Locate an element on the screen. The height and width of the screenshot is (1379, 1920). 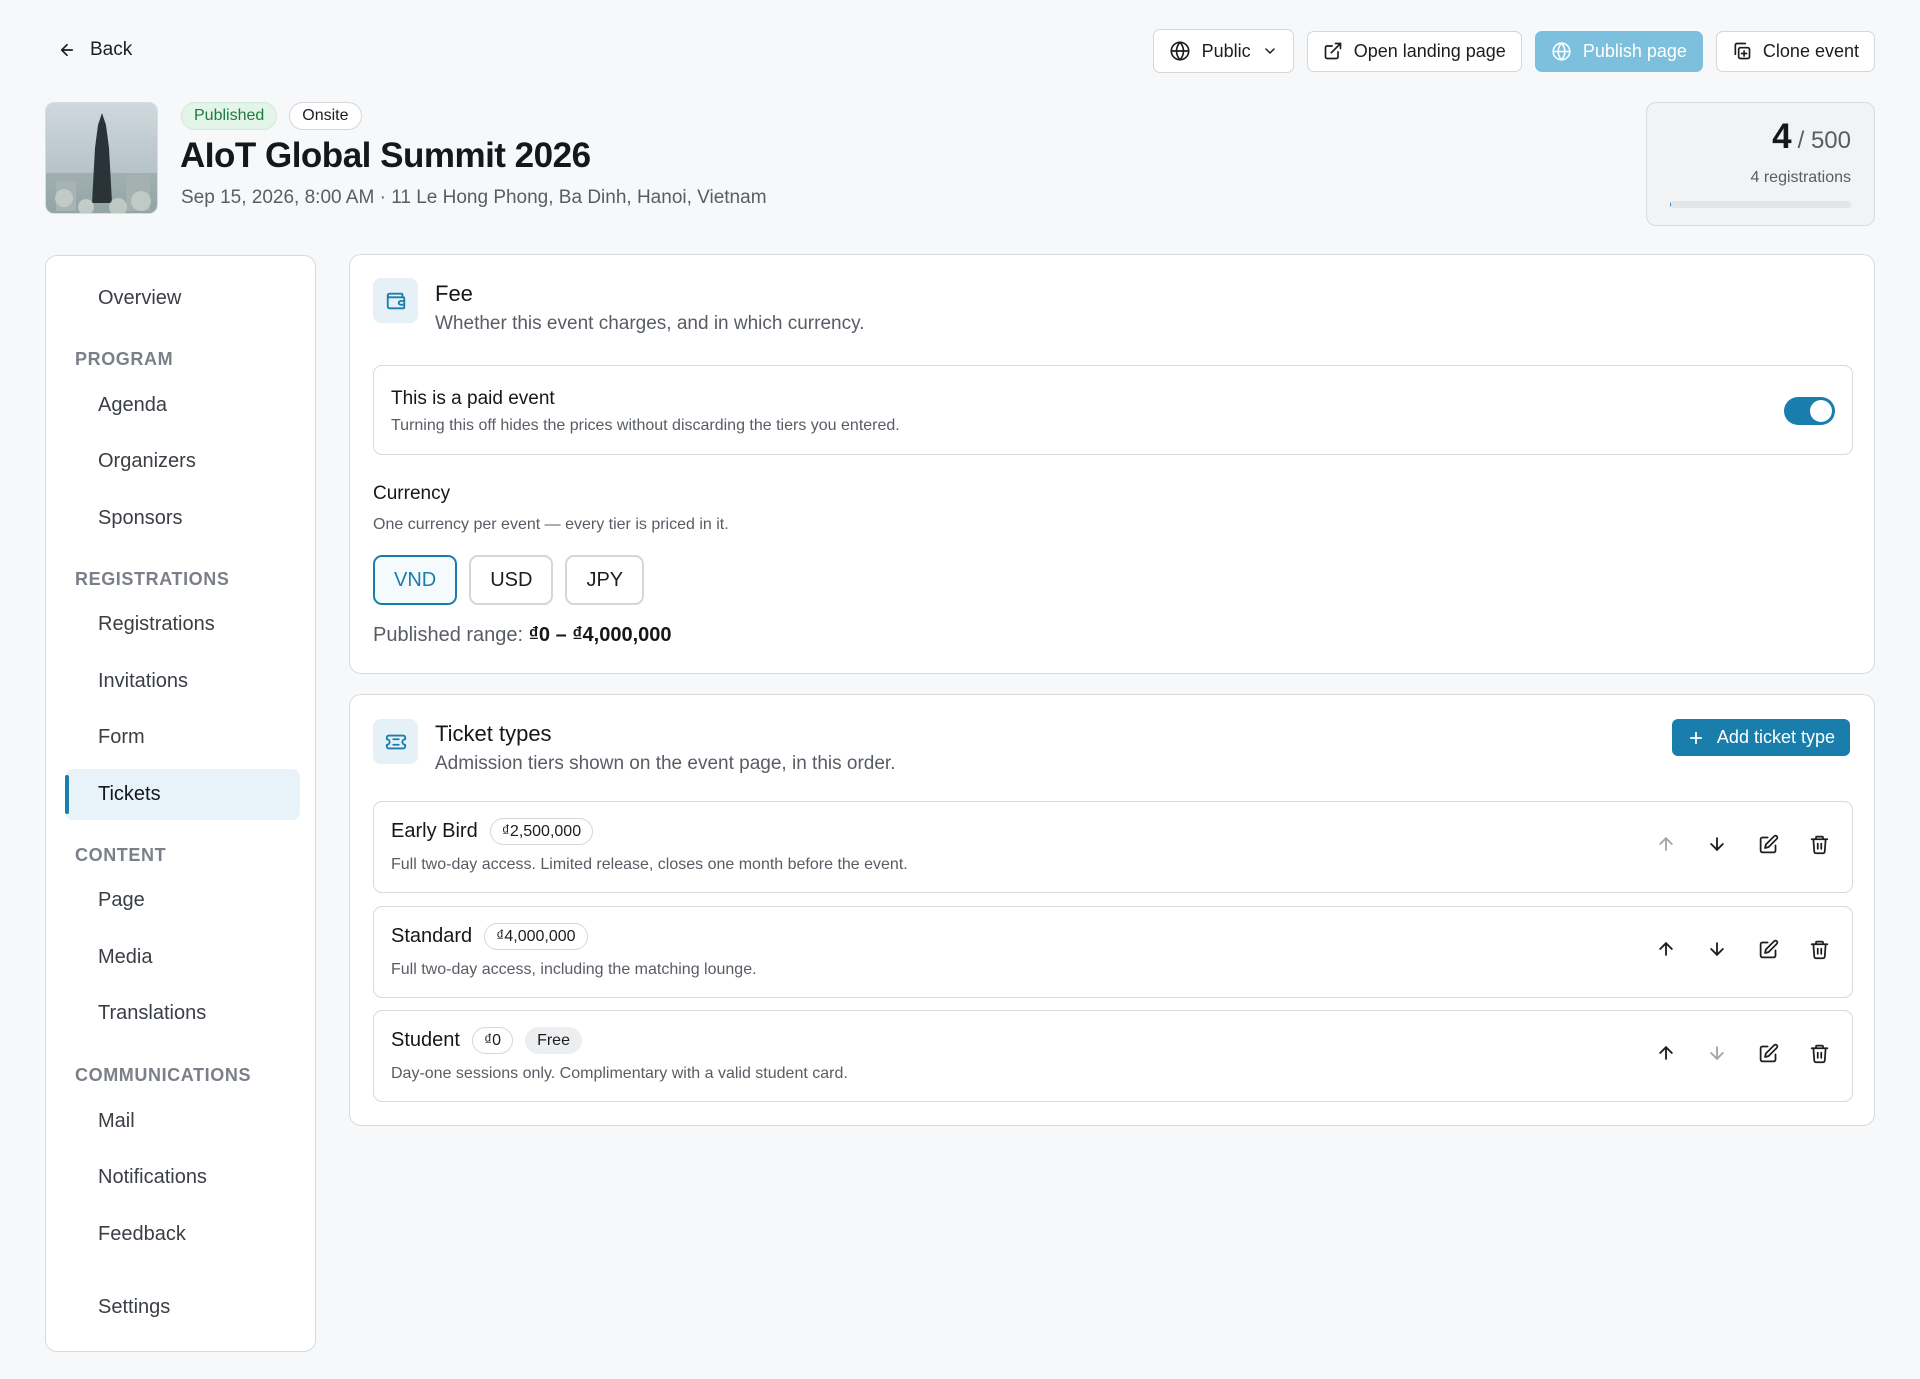
sidebar-item-agenda: Agenda is located at coordinates (182, 405).